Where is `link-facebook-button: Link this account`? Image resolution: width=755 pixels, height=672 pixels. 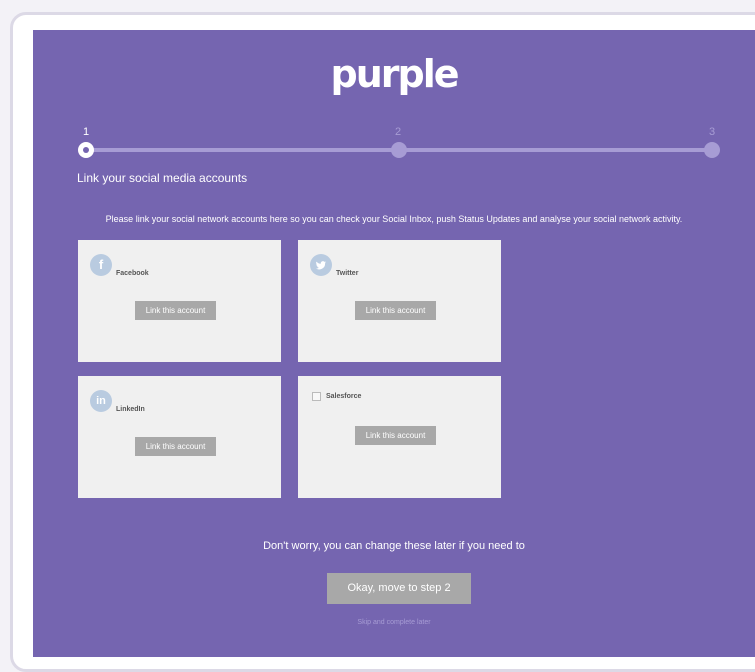 link-facebook-button: Link this account is located at coordinates (175, 310).